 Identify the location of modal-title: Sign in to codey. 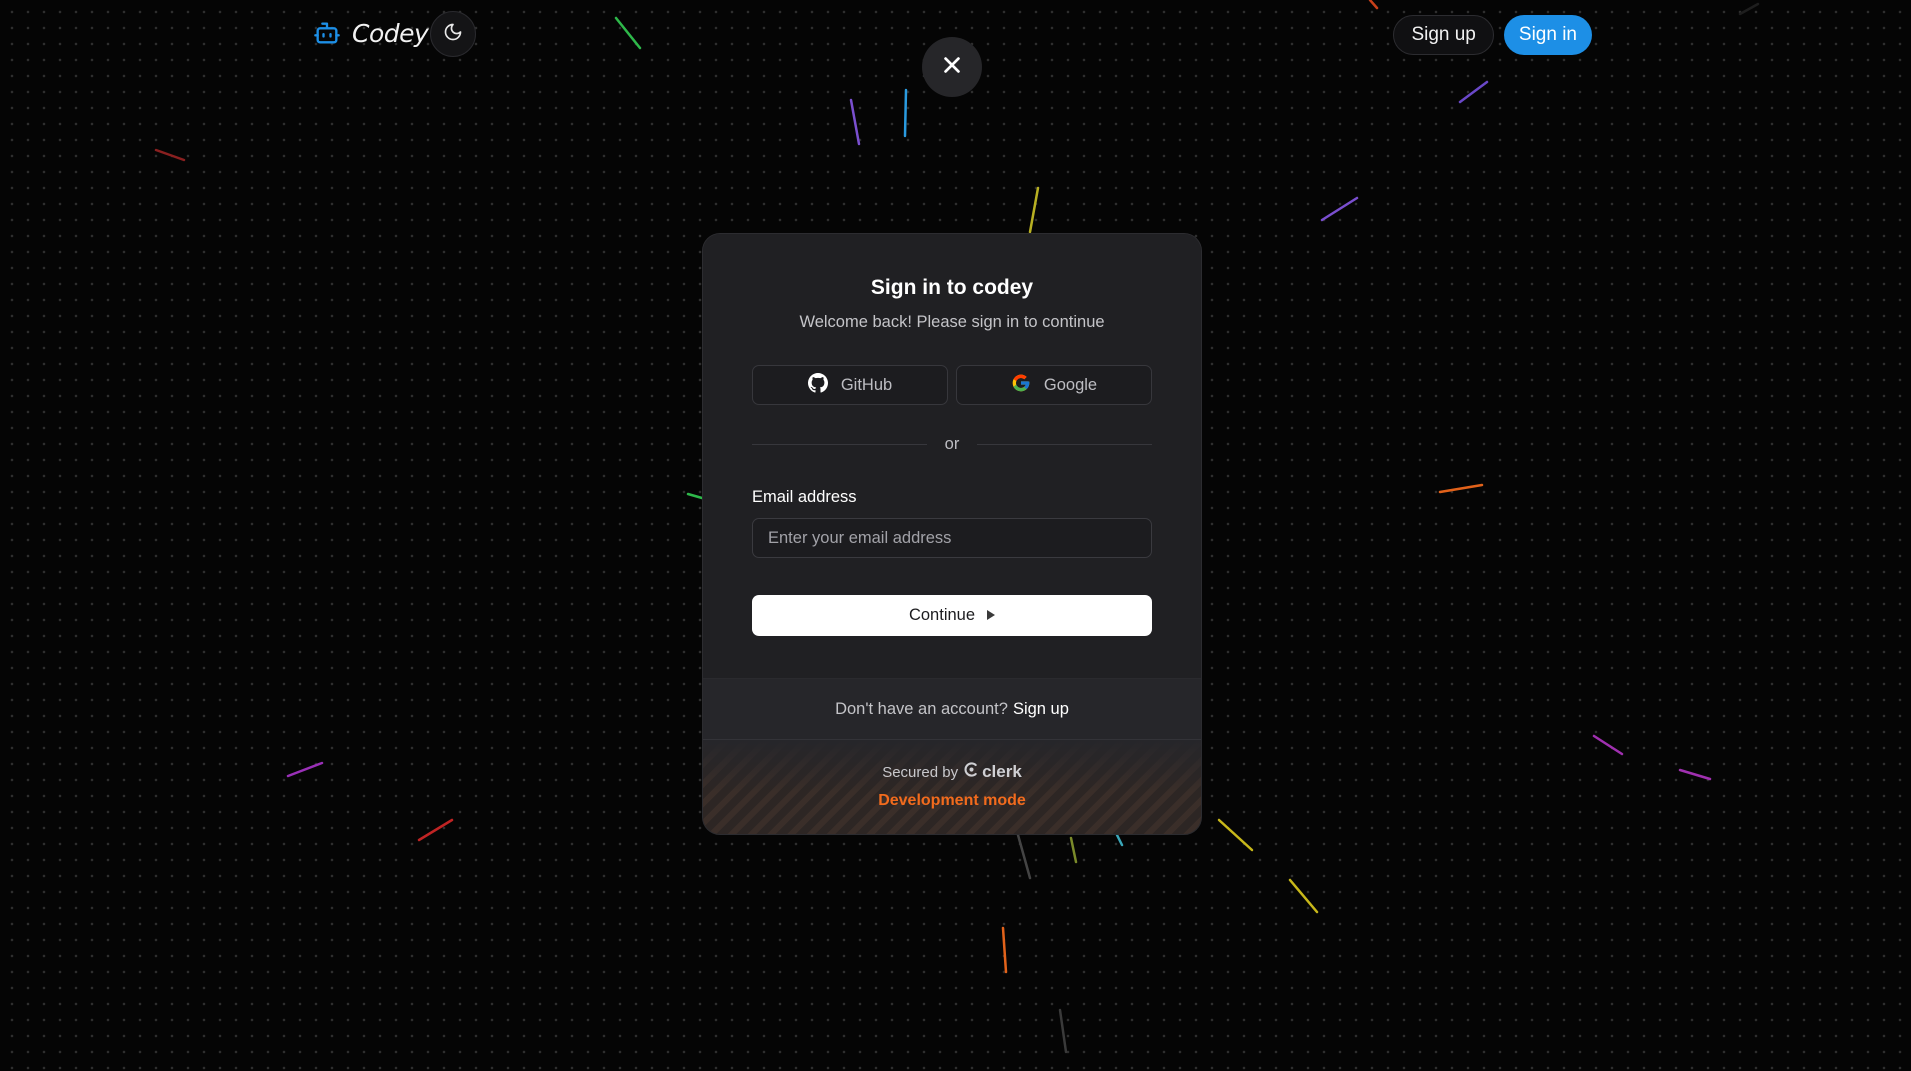
(952, 287).